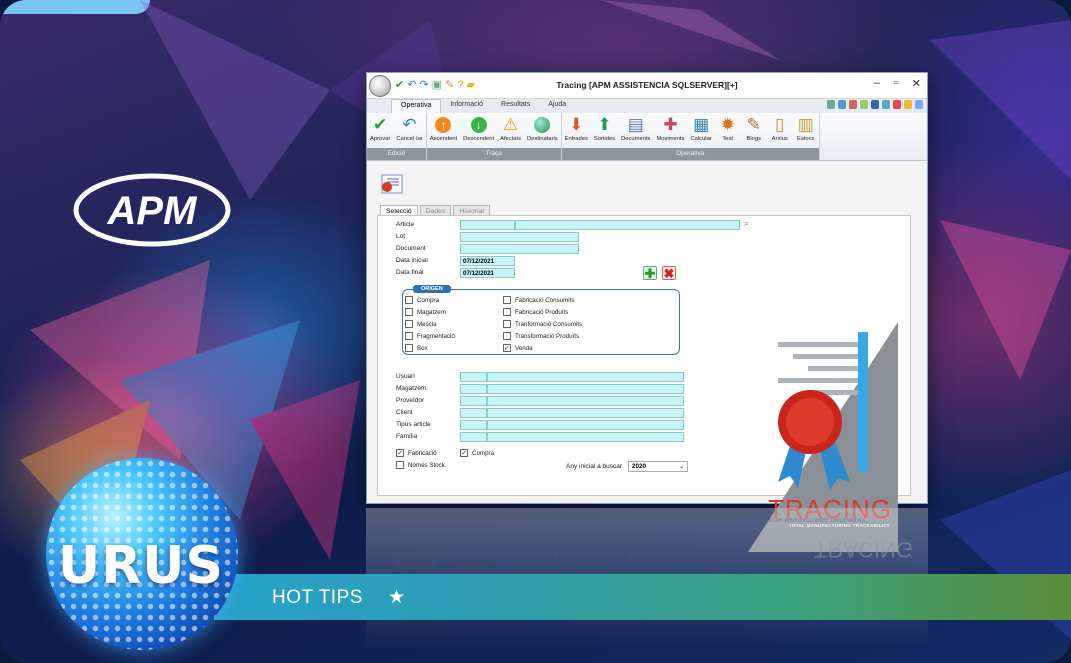 The image size is (1071, 663). What do you see at coordinates (473, 389) in the screenshot?
I see `magatzem-code-input` at bounding box center [473, 389].